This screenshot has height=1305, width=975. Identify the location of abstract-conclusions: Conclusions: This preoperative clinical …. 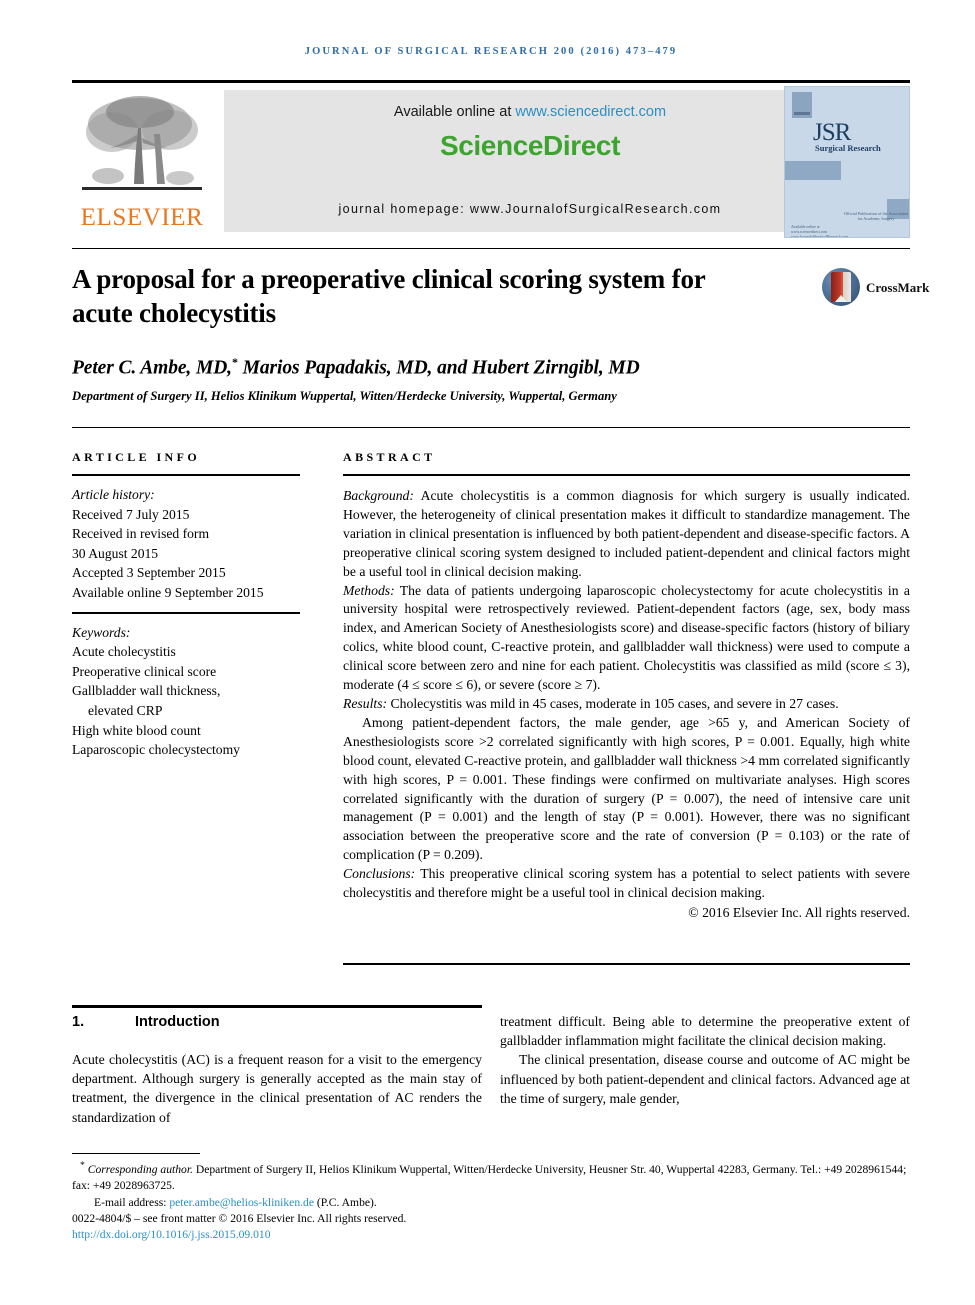
(626, 884).